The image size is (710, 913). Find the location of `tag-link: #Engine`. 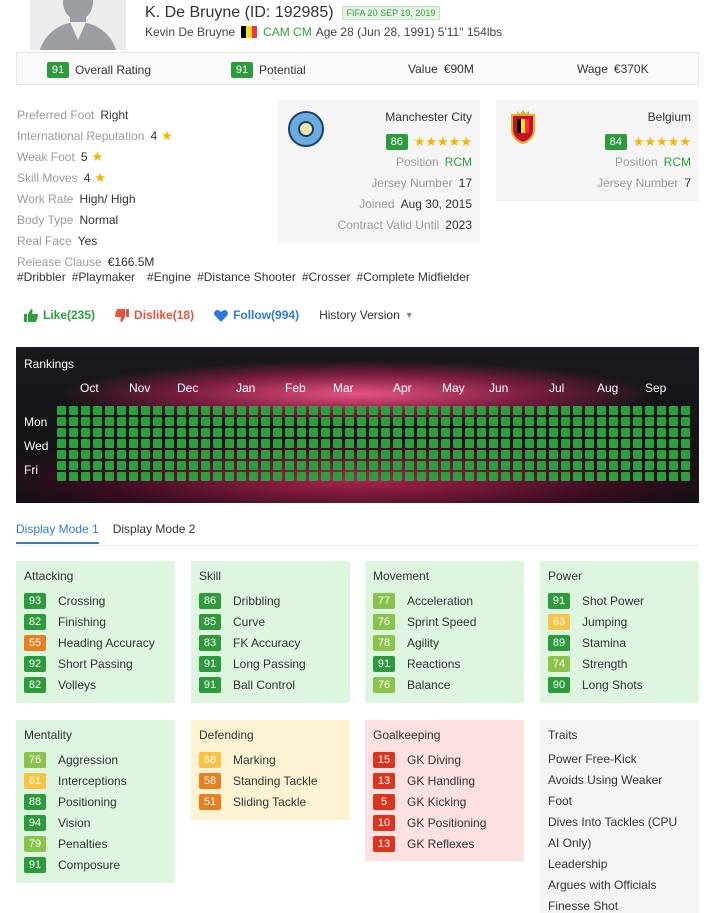

tag-link: #Engine is located at coordinates (169, 277).